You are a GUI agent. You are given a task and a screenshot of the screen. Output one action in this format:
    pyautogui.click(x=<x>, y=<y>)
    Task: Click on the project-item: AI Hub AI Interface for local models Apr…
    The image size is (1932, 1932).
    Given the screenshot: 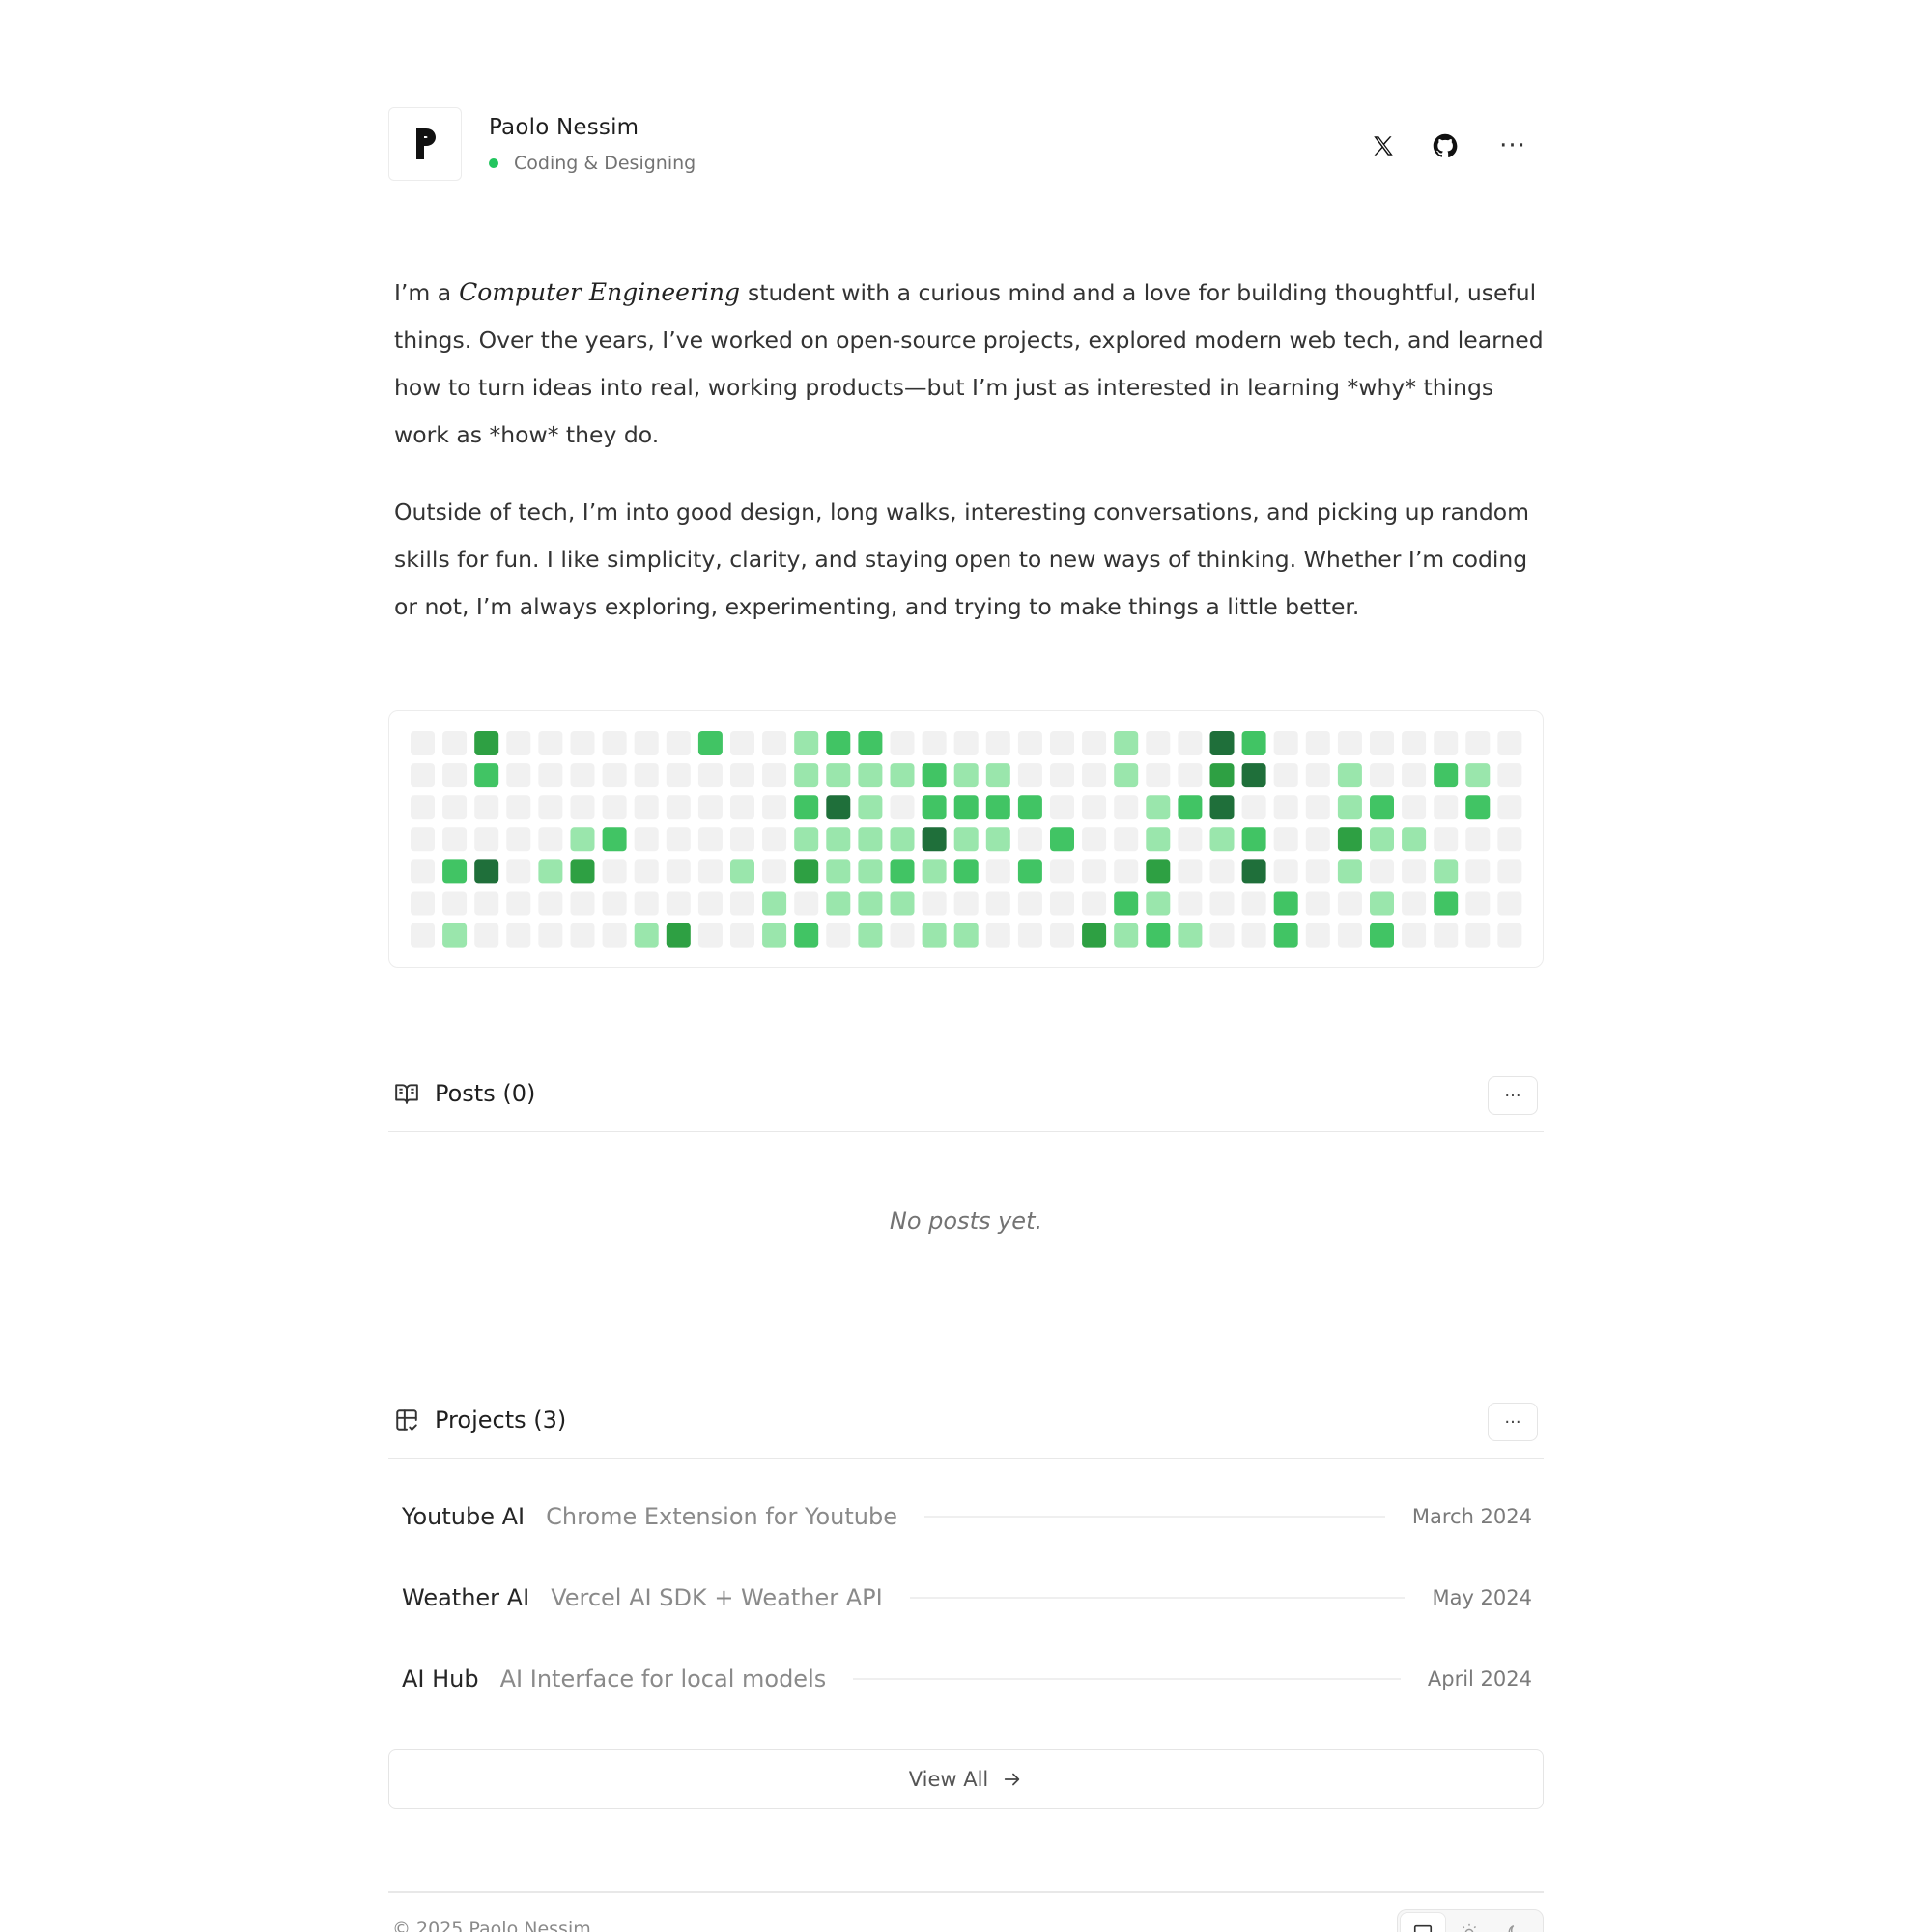 What is the action you would take?
    pyautogui.click(x=967, y=1679)
    